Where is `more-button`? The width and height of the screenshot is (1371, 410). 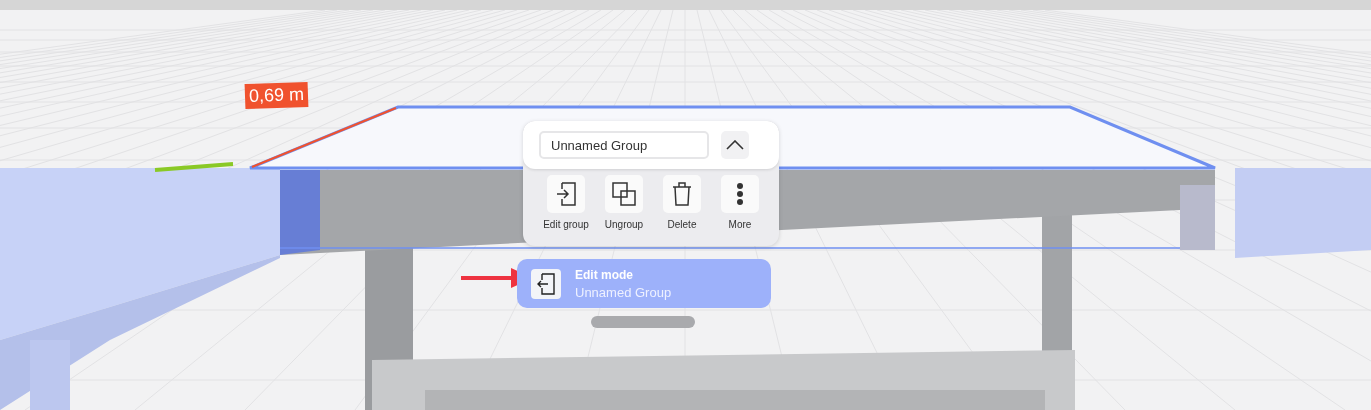 more-button is located at coordinates (740, 194).